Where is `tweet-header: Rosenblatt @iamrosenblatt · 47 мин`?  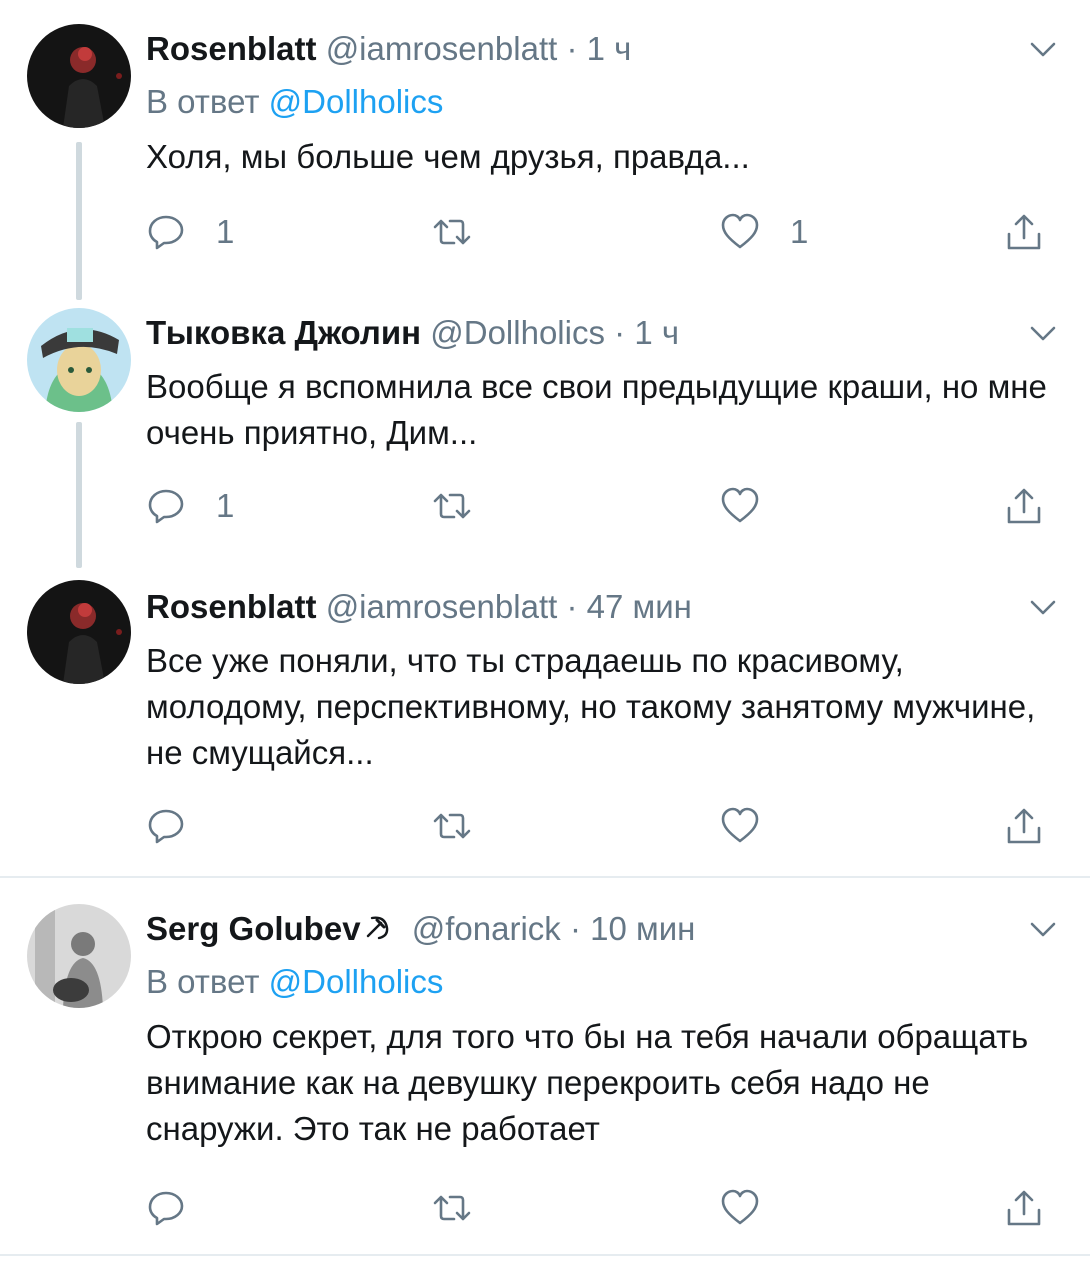 tweet-header: Rosenblatt @iamrosenblatt · 47 мин is located at coordinates (603, 607).